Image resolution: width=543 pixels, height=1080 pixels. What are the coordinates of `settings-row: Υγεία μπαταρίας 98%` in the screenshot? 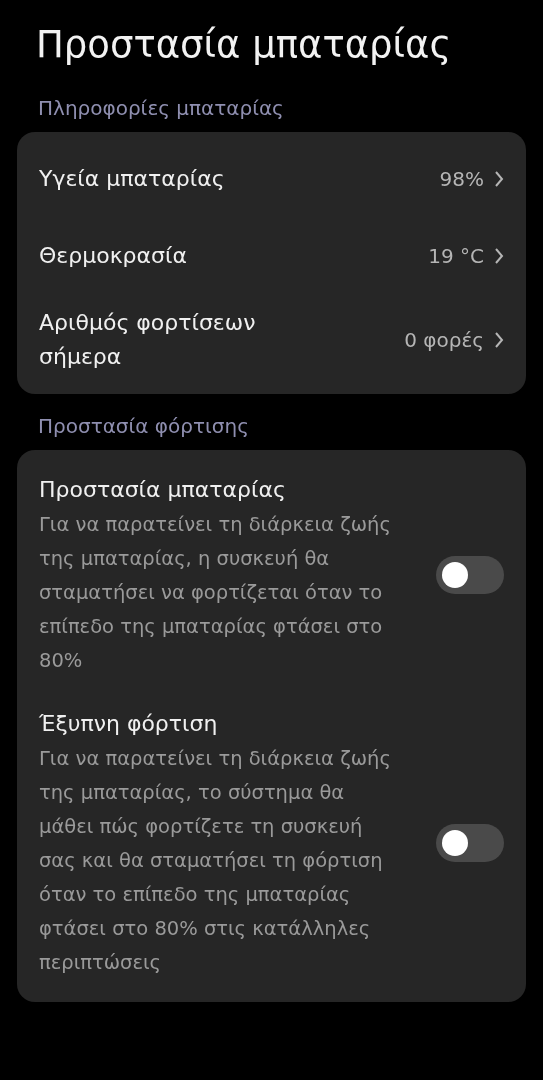 It's located at (271, 178).